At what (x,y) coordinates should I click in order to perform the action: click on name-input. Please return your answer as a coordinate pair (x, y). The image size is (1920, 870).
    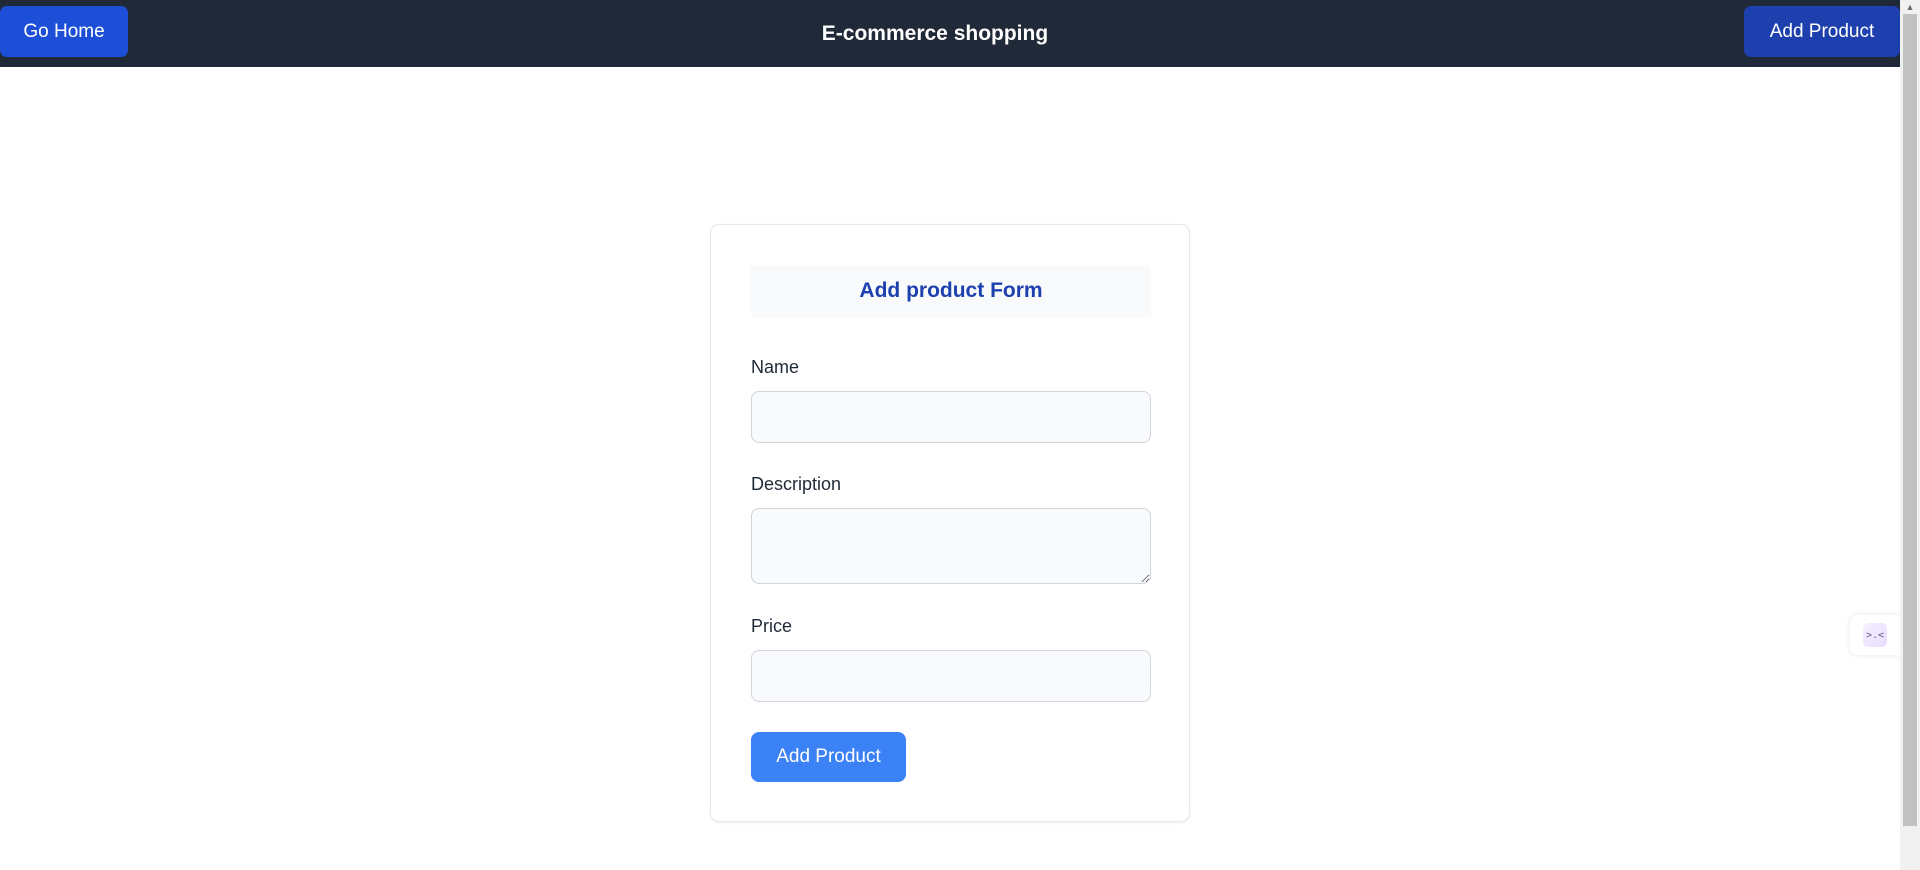
    Looking at the image, I should click on (951, 417).